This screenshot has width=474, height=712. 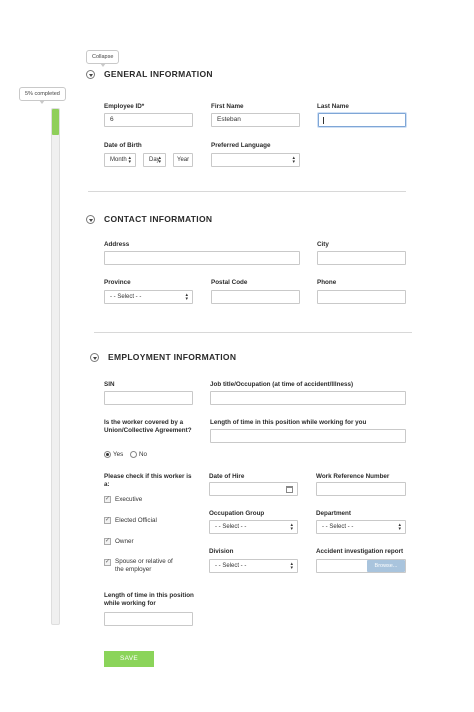 What do you see at coordinates (333, 513) in the screenshot?
I see `department-label: Department` at bounding box center [333, 513].